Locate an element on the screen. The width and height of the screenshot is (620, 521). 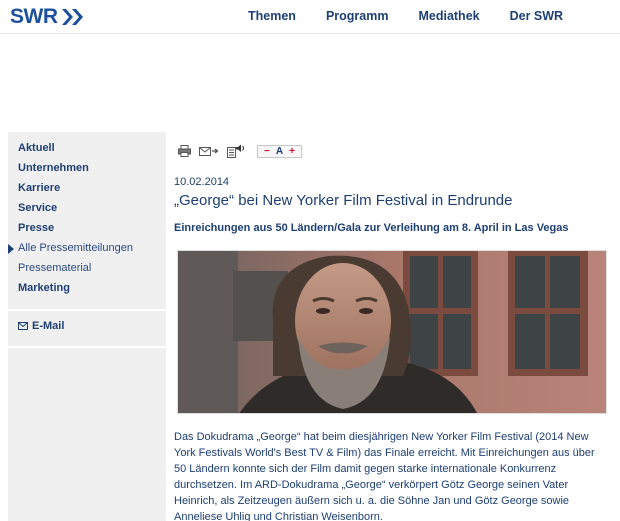
read-aloud-icon is located at coordinates (235, 151).